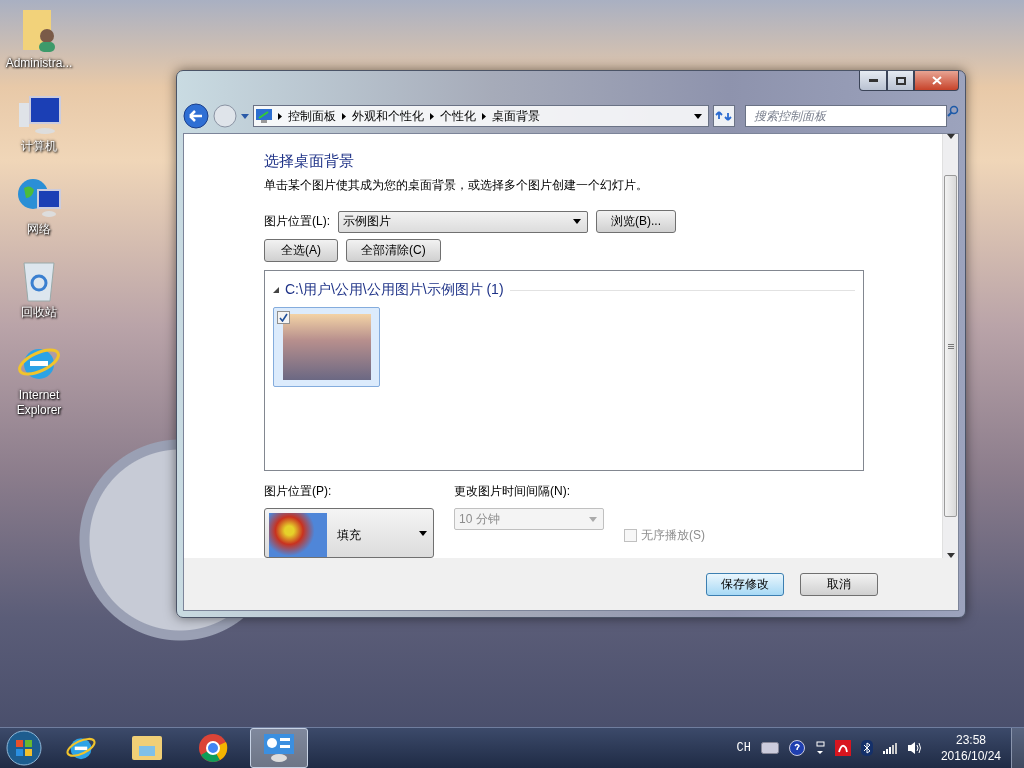  I want to click on picture-checkbox, so click(283, 317).